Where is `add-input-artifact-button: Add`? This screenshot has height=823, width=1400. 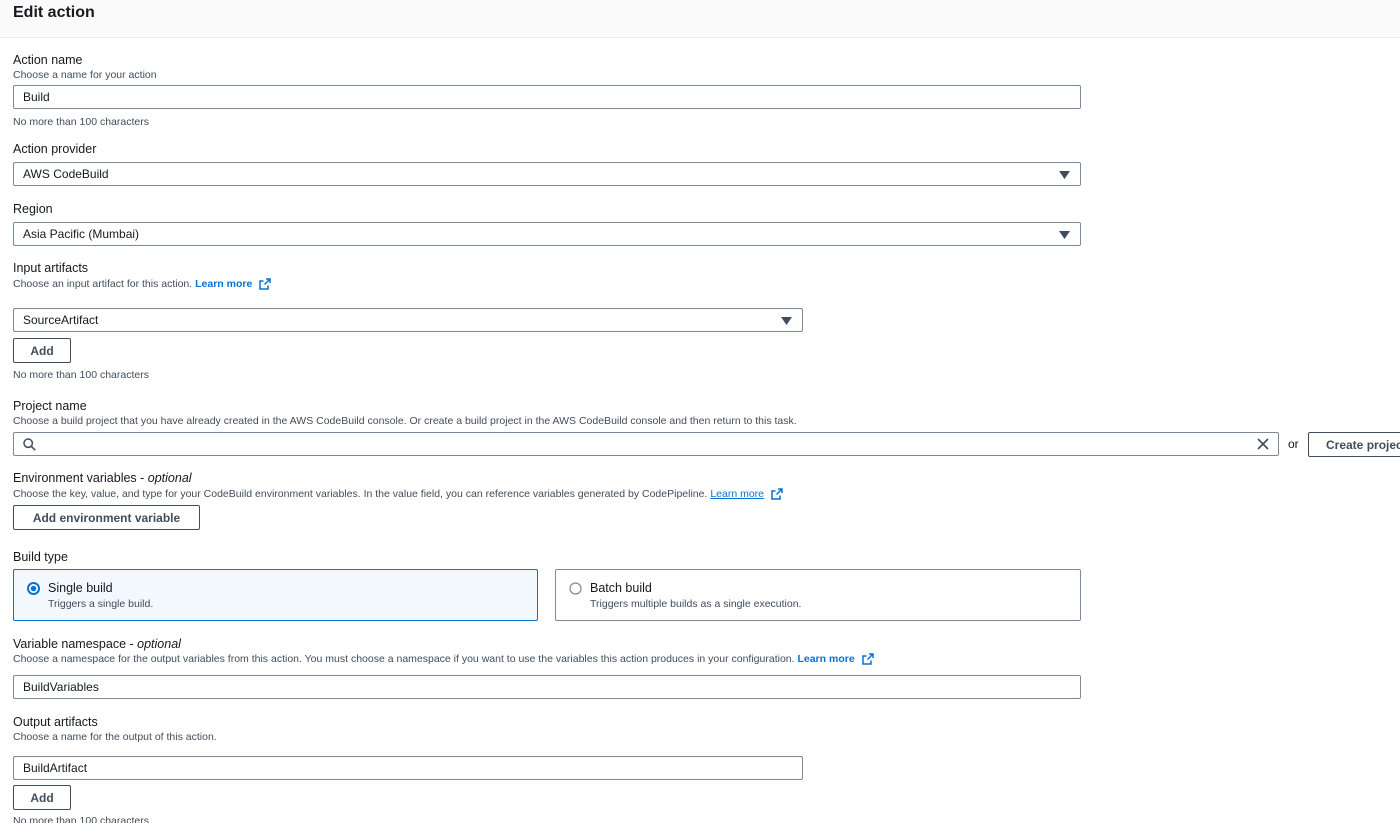 add-input-artifact-button: Add is located at coordinates (42, 350).